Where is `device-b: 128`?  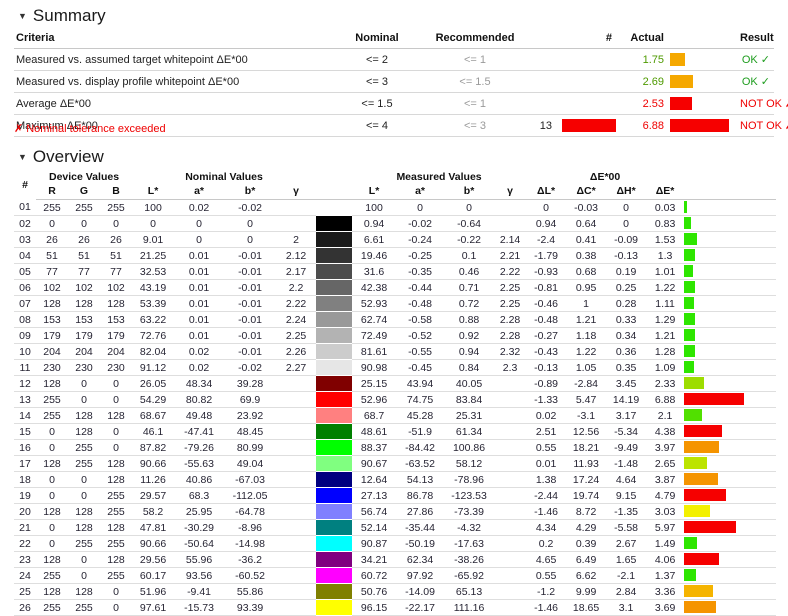 device-b: 128 is located at coordinates (116, 415).